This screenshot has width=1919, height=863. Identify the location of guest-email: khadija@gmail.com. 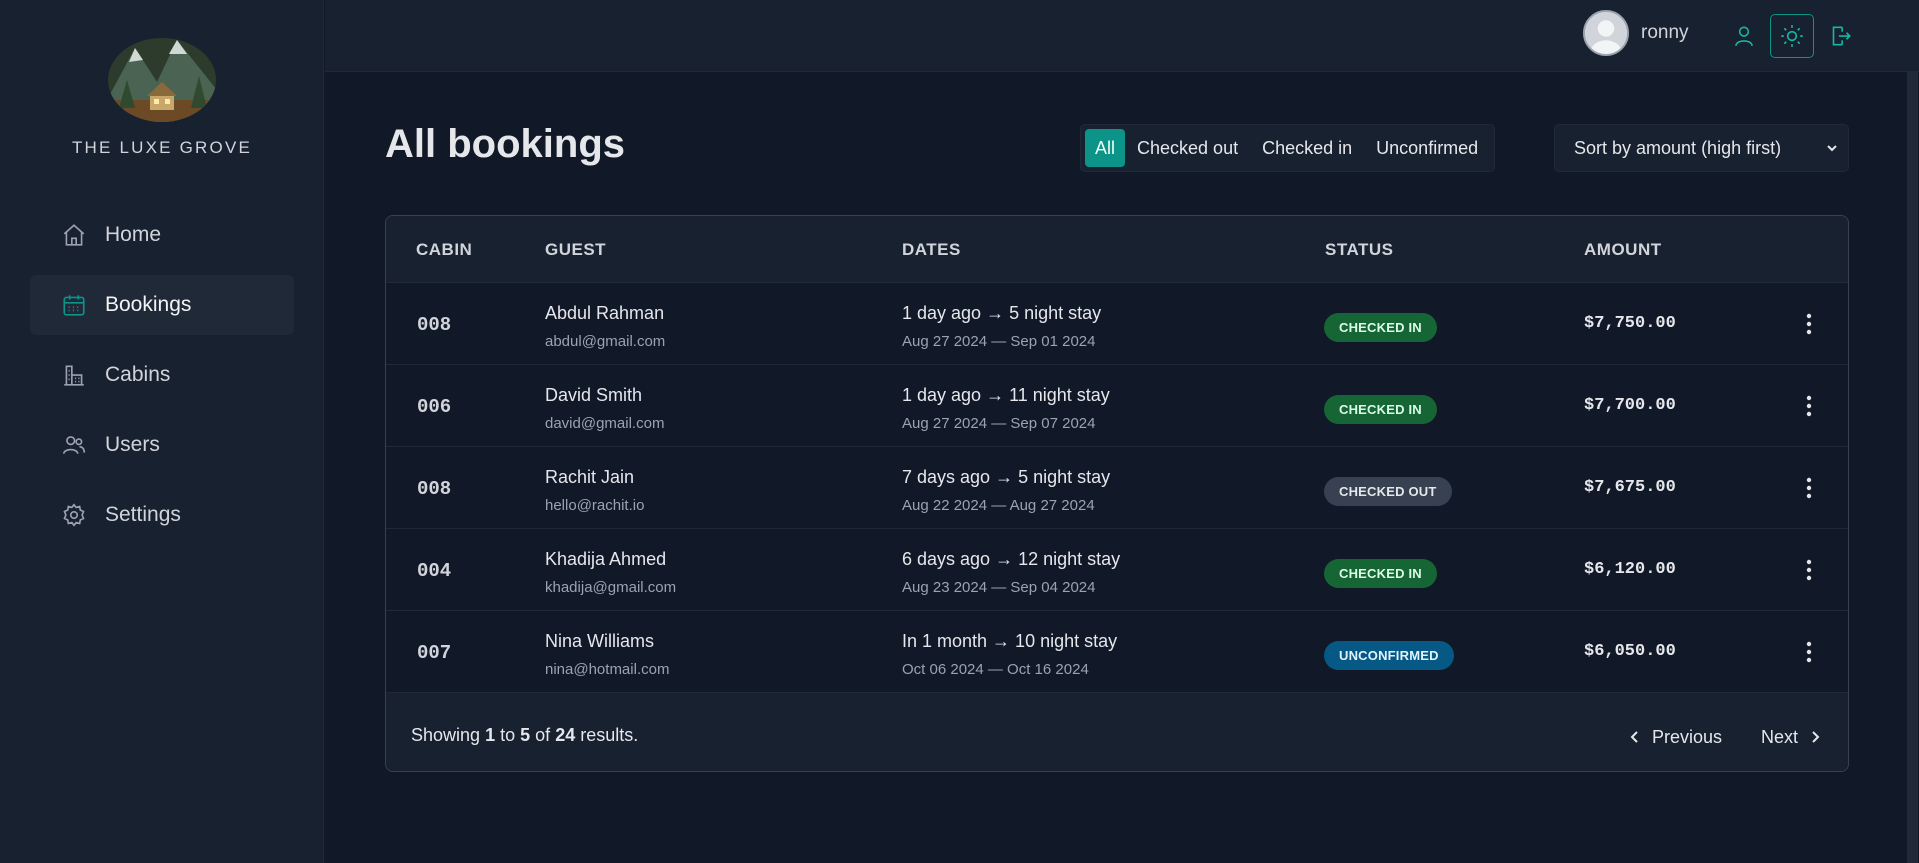
(611, 587).